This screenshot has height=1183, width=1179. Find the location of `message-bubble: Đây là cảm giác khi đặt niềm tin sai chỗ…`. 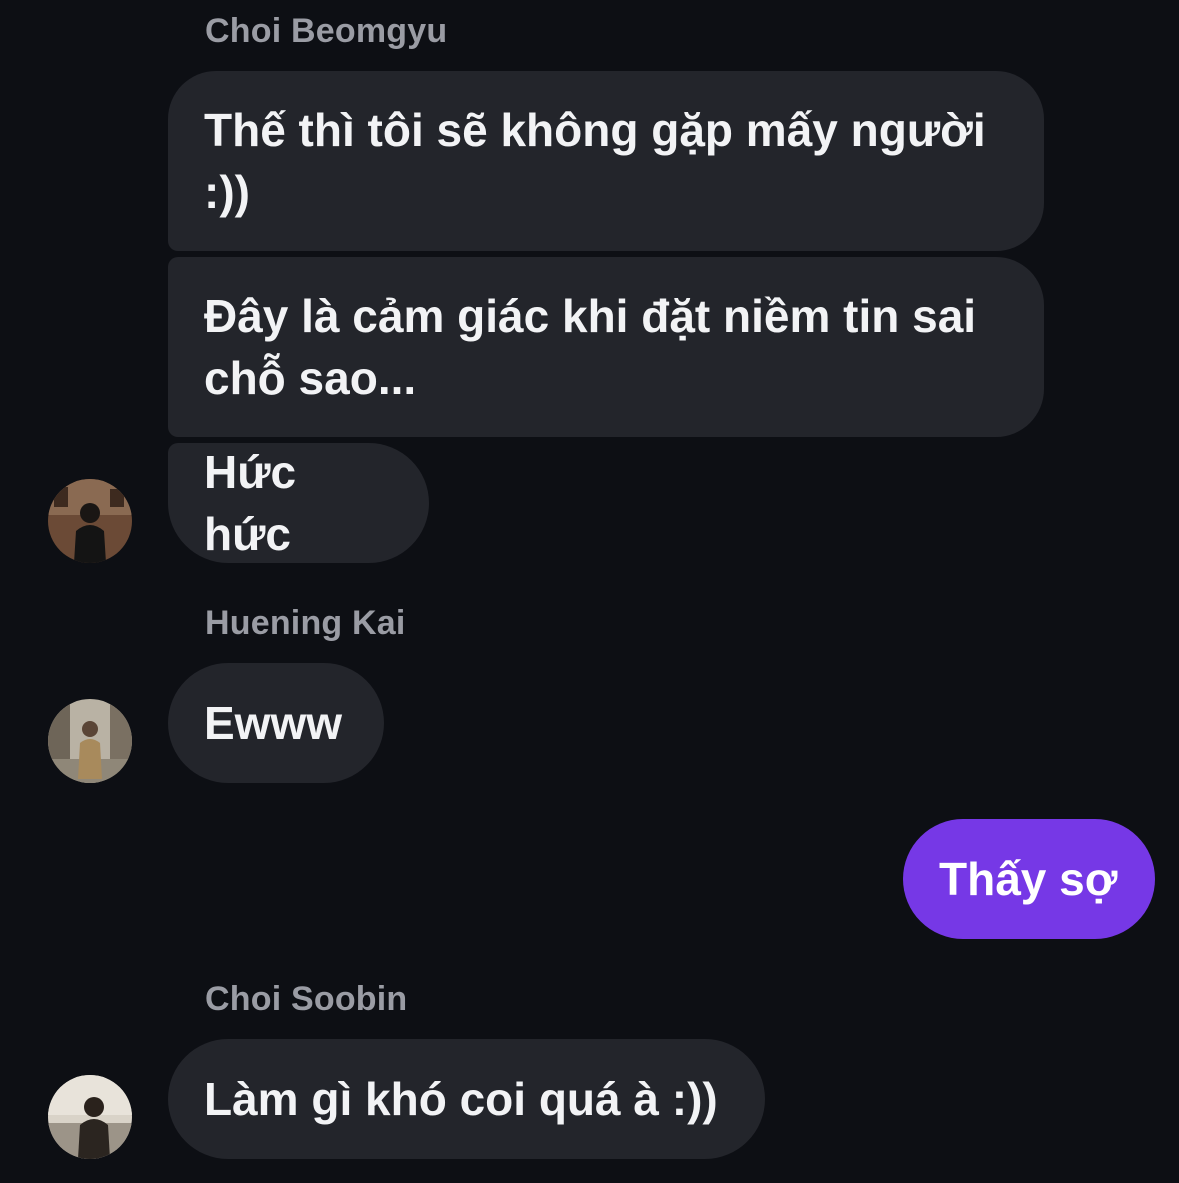

message-bubble: Đây là cảm giác khi đặt niềm tin sai chỗ… is located at coordinates (606, 347).